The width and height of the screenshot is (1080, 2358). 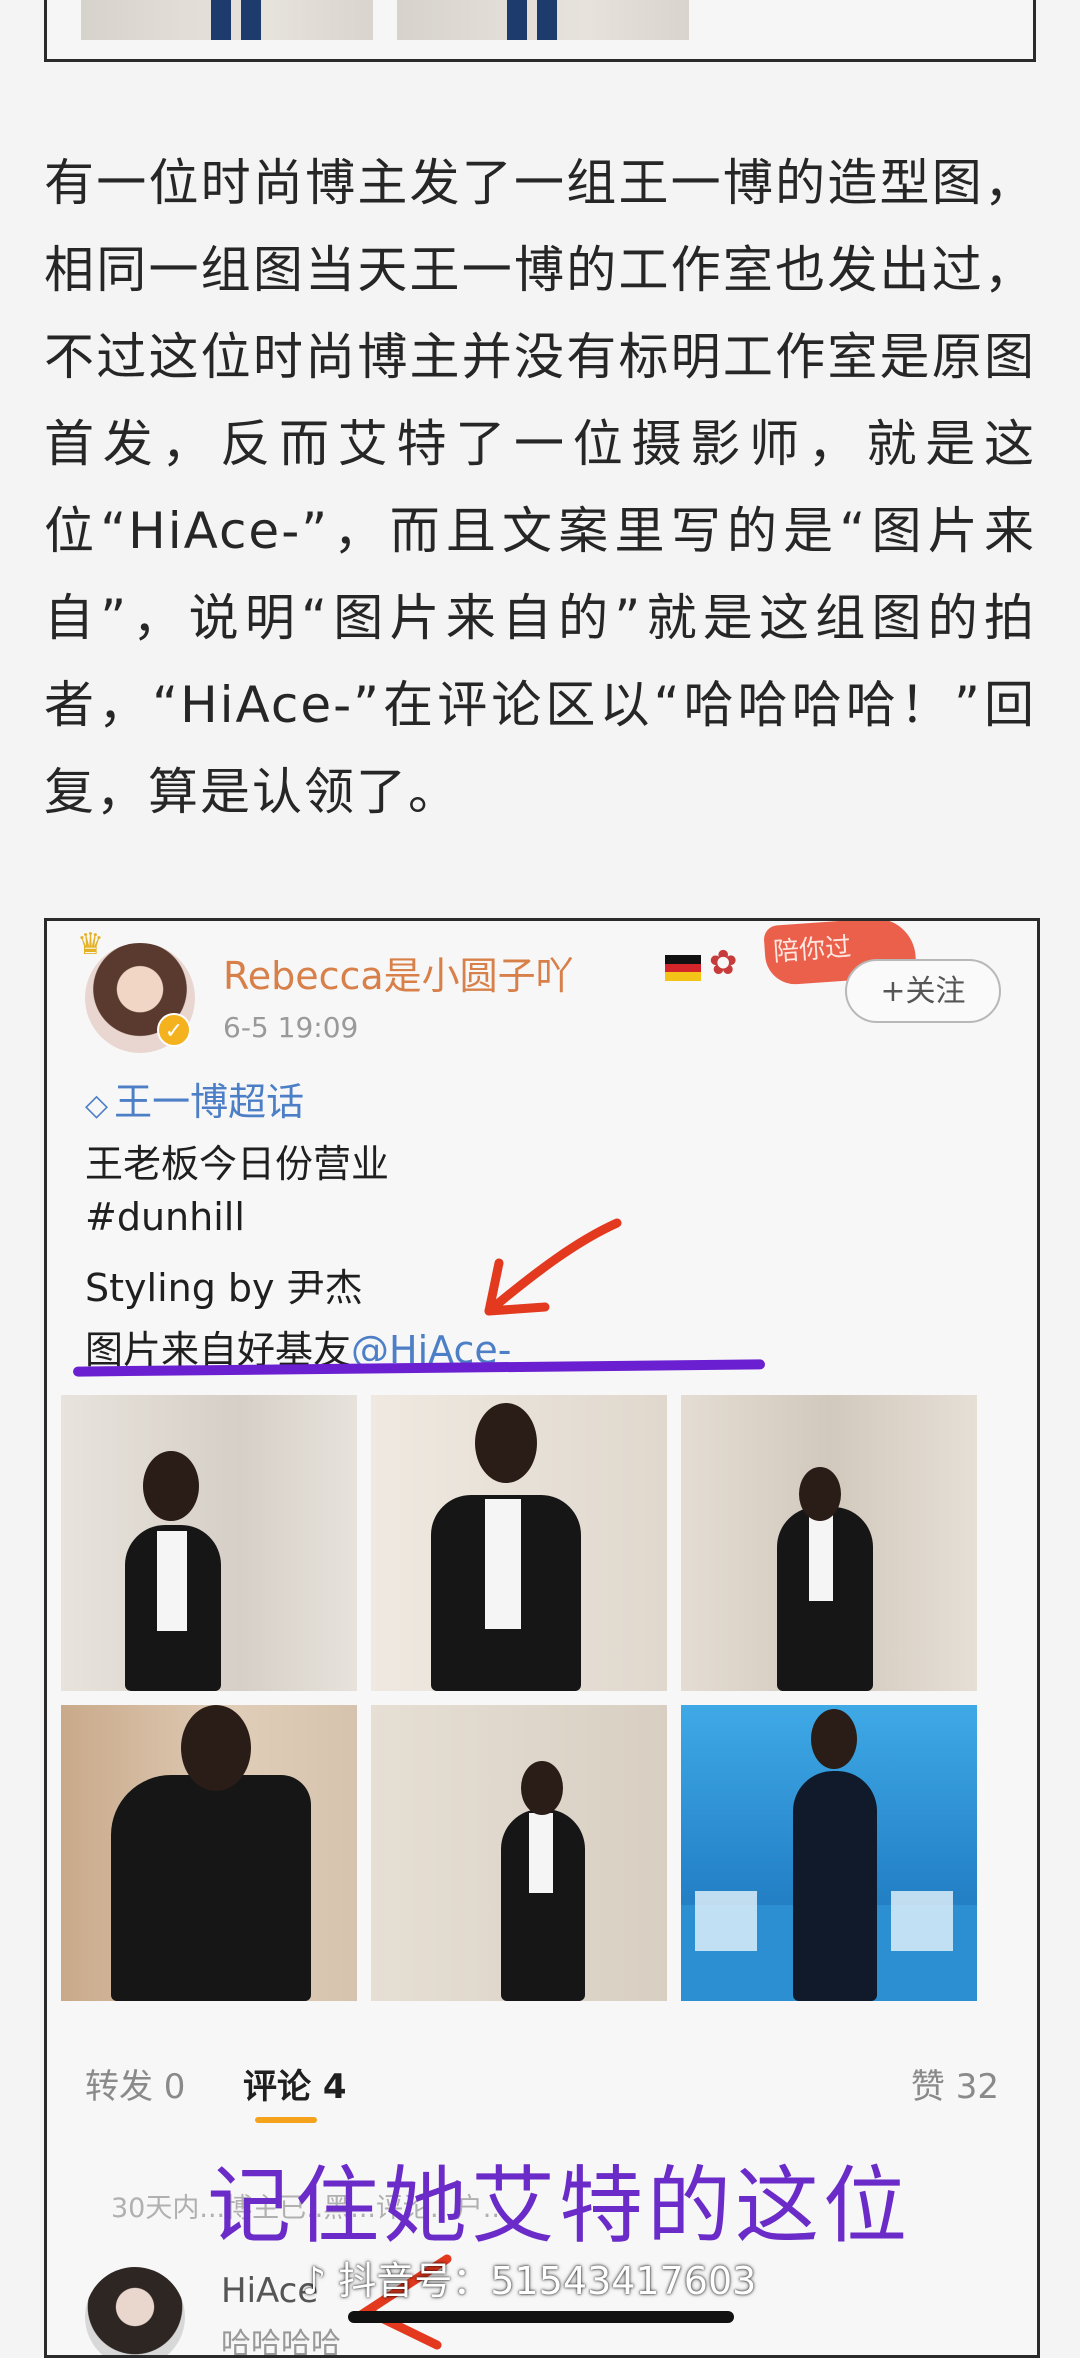 I want to click on comments-tab: 评论 4, so click(x=295, y=2083).